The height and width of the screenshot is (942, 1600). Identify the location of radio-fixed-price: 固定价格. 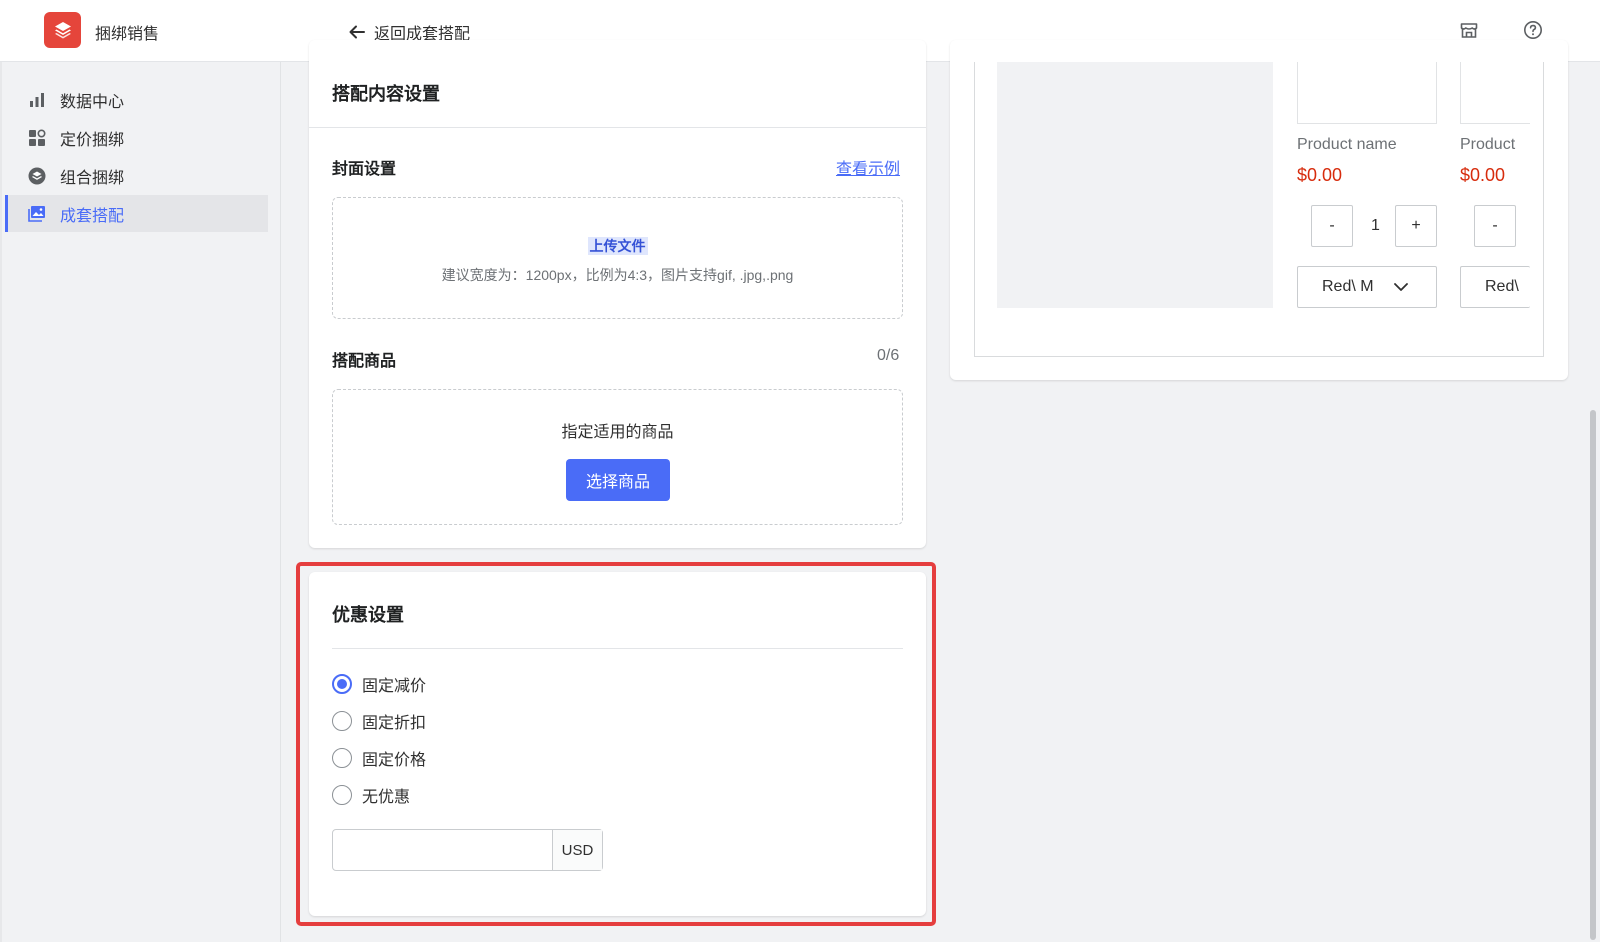
(379, 758).